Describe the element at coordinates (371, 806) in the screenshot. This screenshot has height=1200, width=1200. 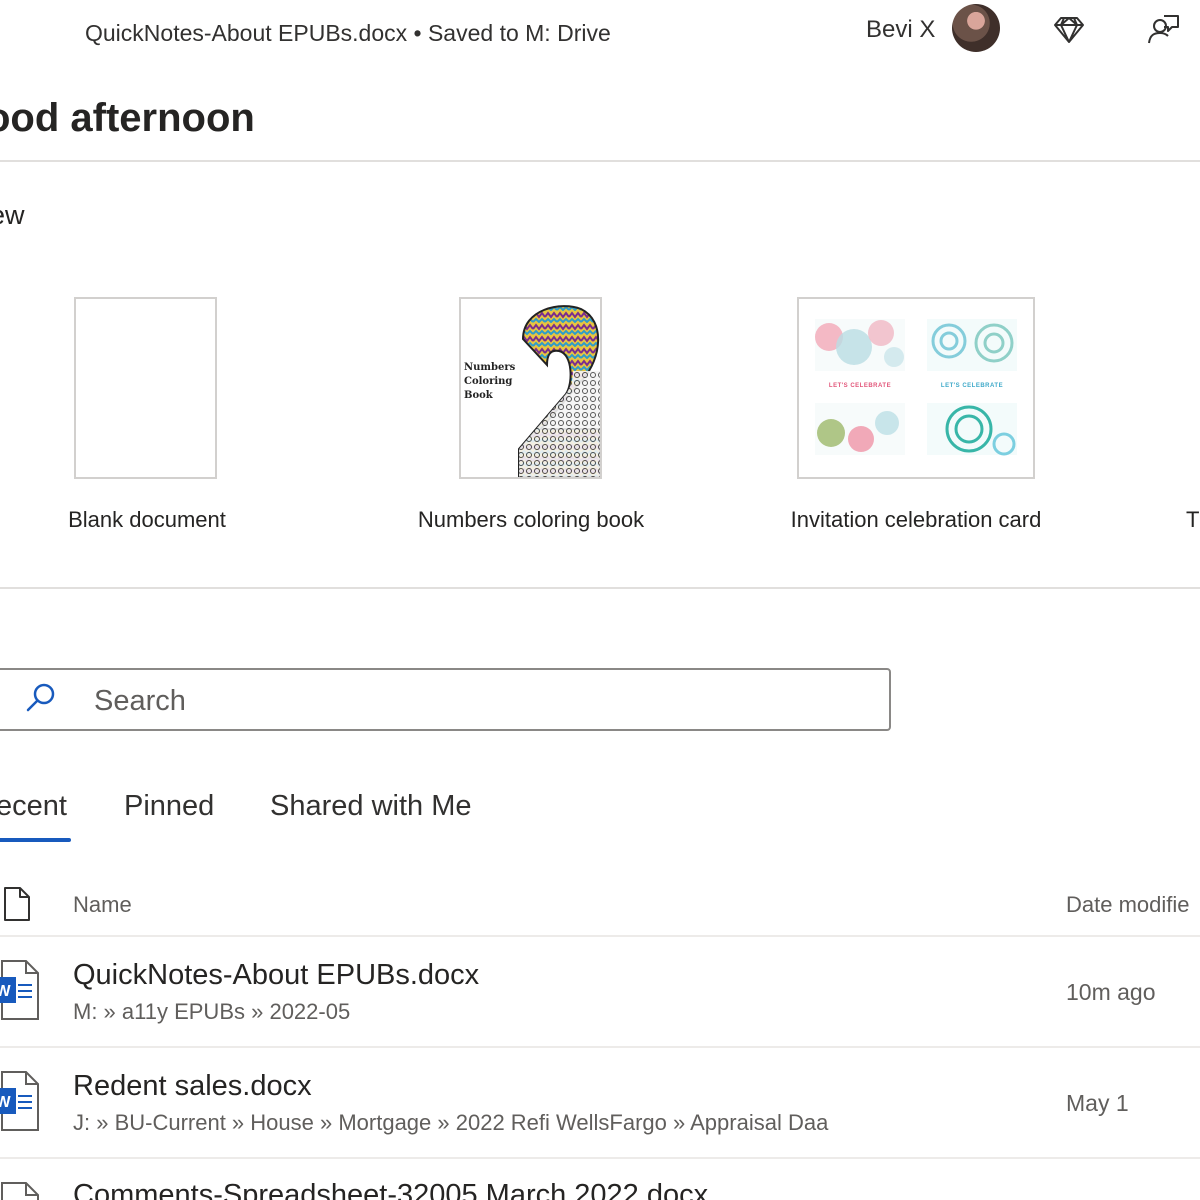
I see `tab-shared-with-me: Shared with Me` at that location.